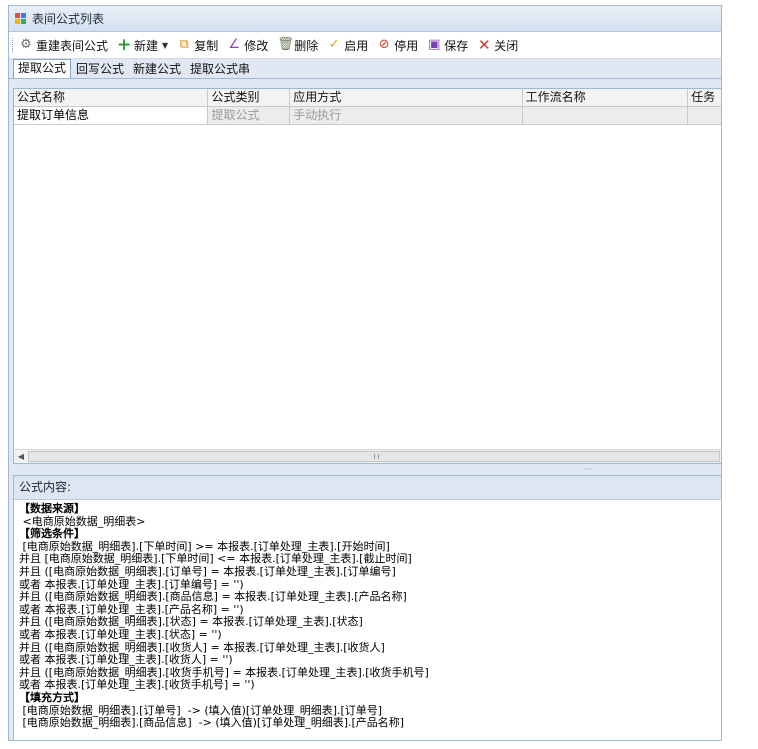  What do you see at coordinates (285, 44) in the screenshot?
I see `trash-icon: 🗑` at bounding box center [285, 44].